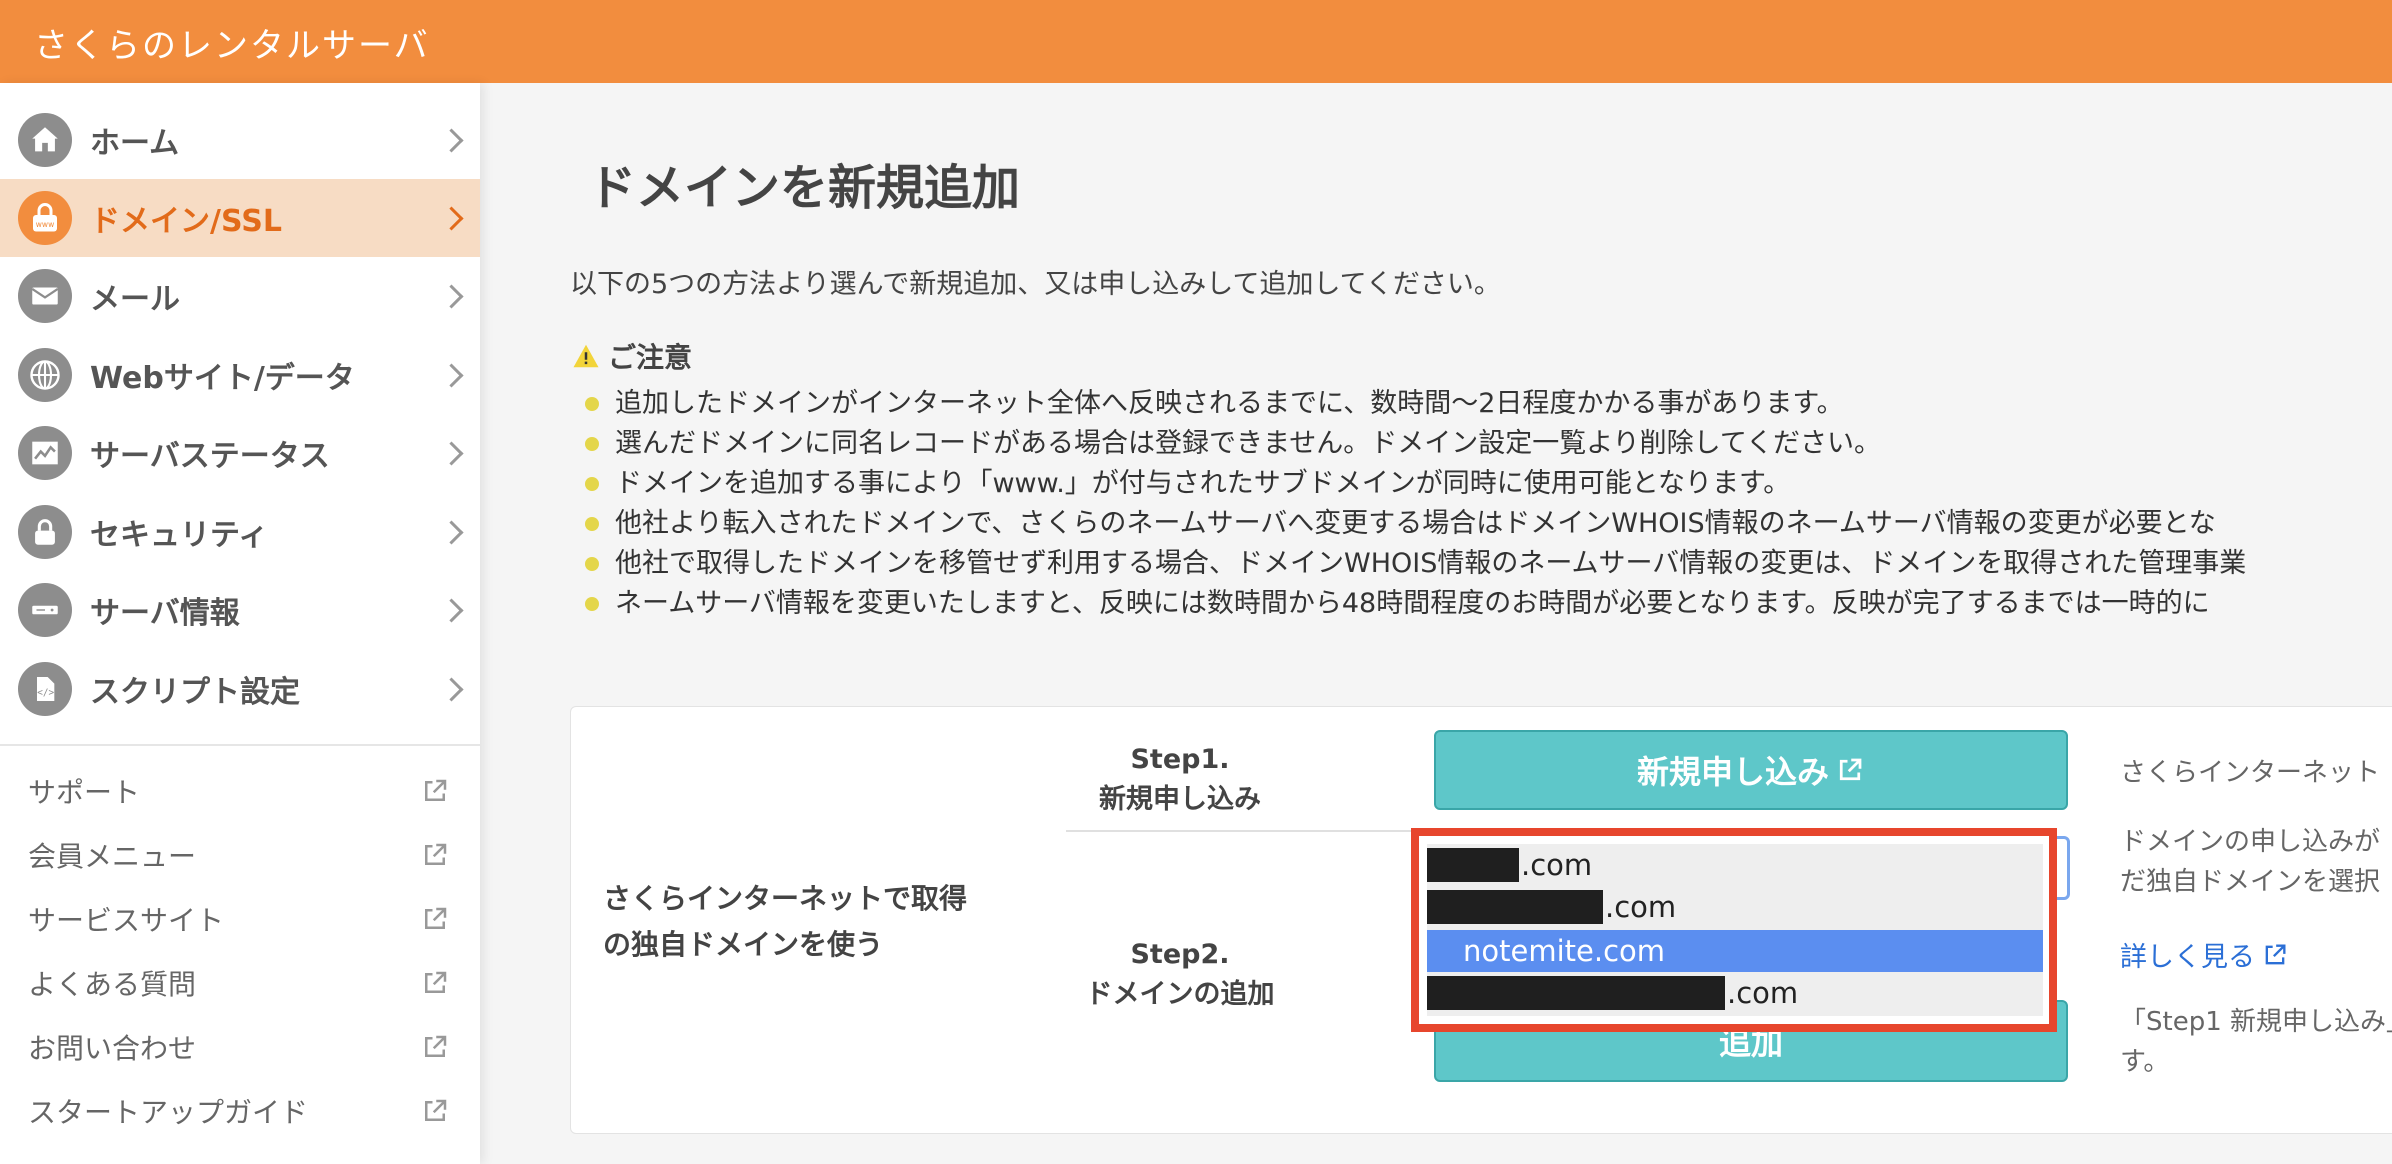 The width and height of the screenshot is (2392, 1164). What do you see at coordinates (45, 532) in the screenshot?
I see `lock-icon` at bounding box center [45, 532].